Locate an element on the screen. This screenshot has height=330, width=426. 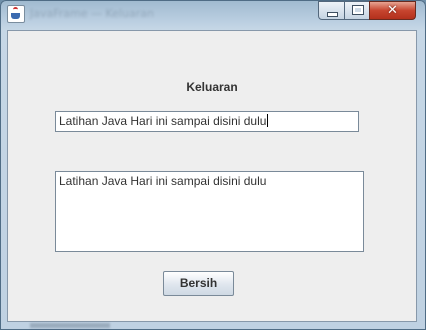
close-button: ✕ is located at coordinates (392, 10).